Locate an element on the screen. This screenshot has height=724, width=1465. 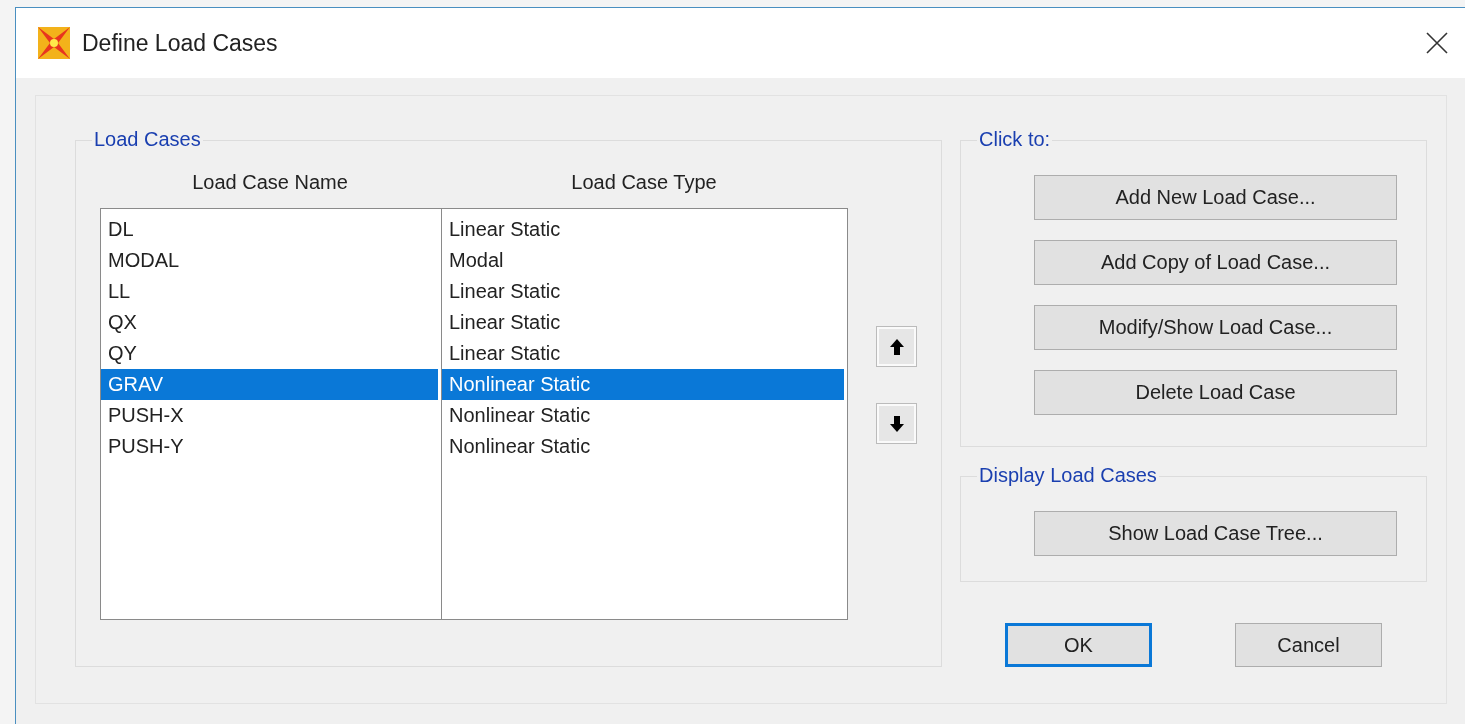
move-down-button is located at coordinates (896, 423).